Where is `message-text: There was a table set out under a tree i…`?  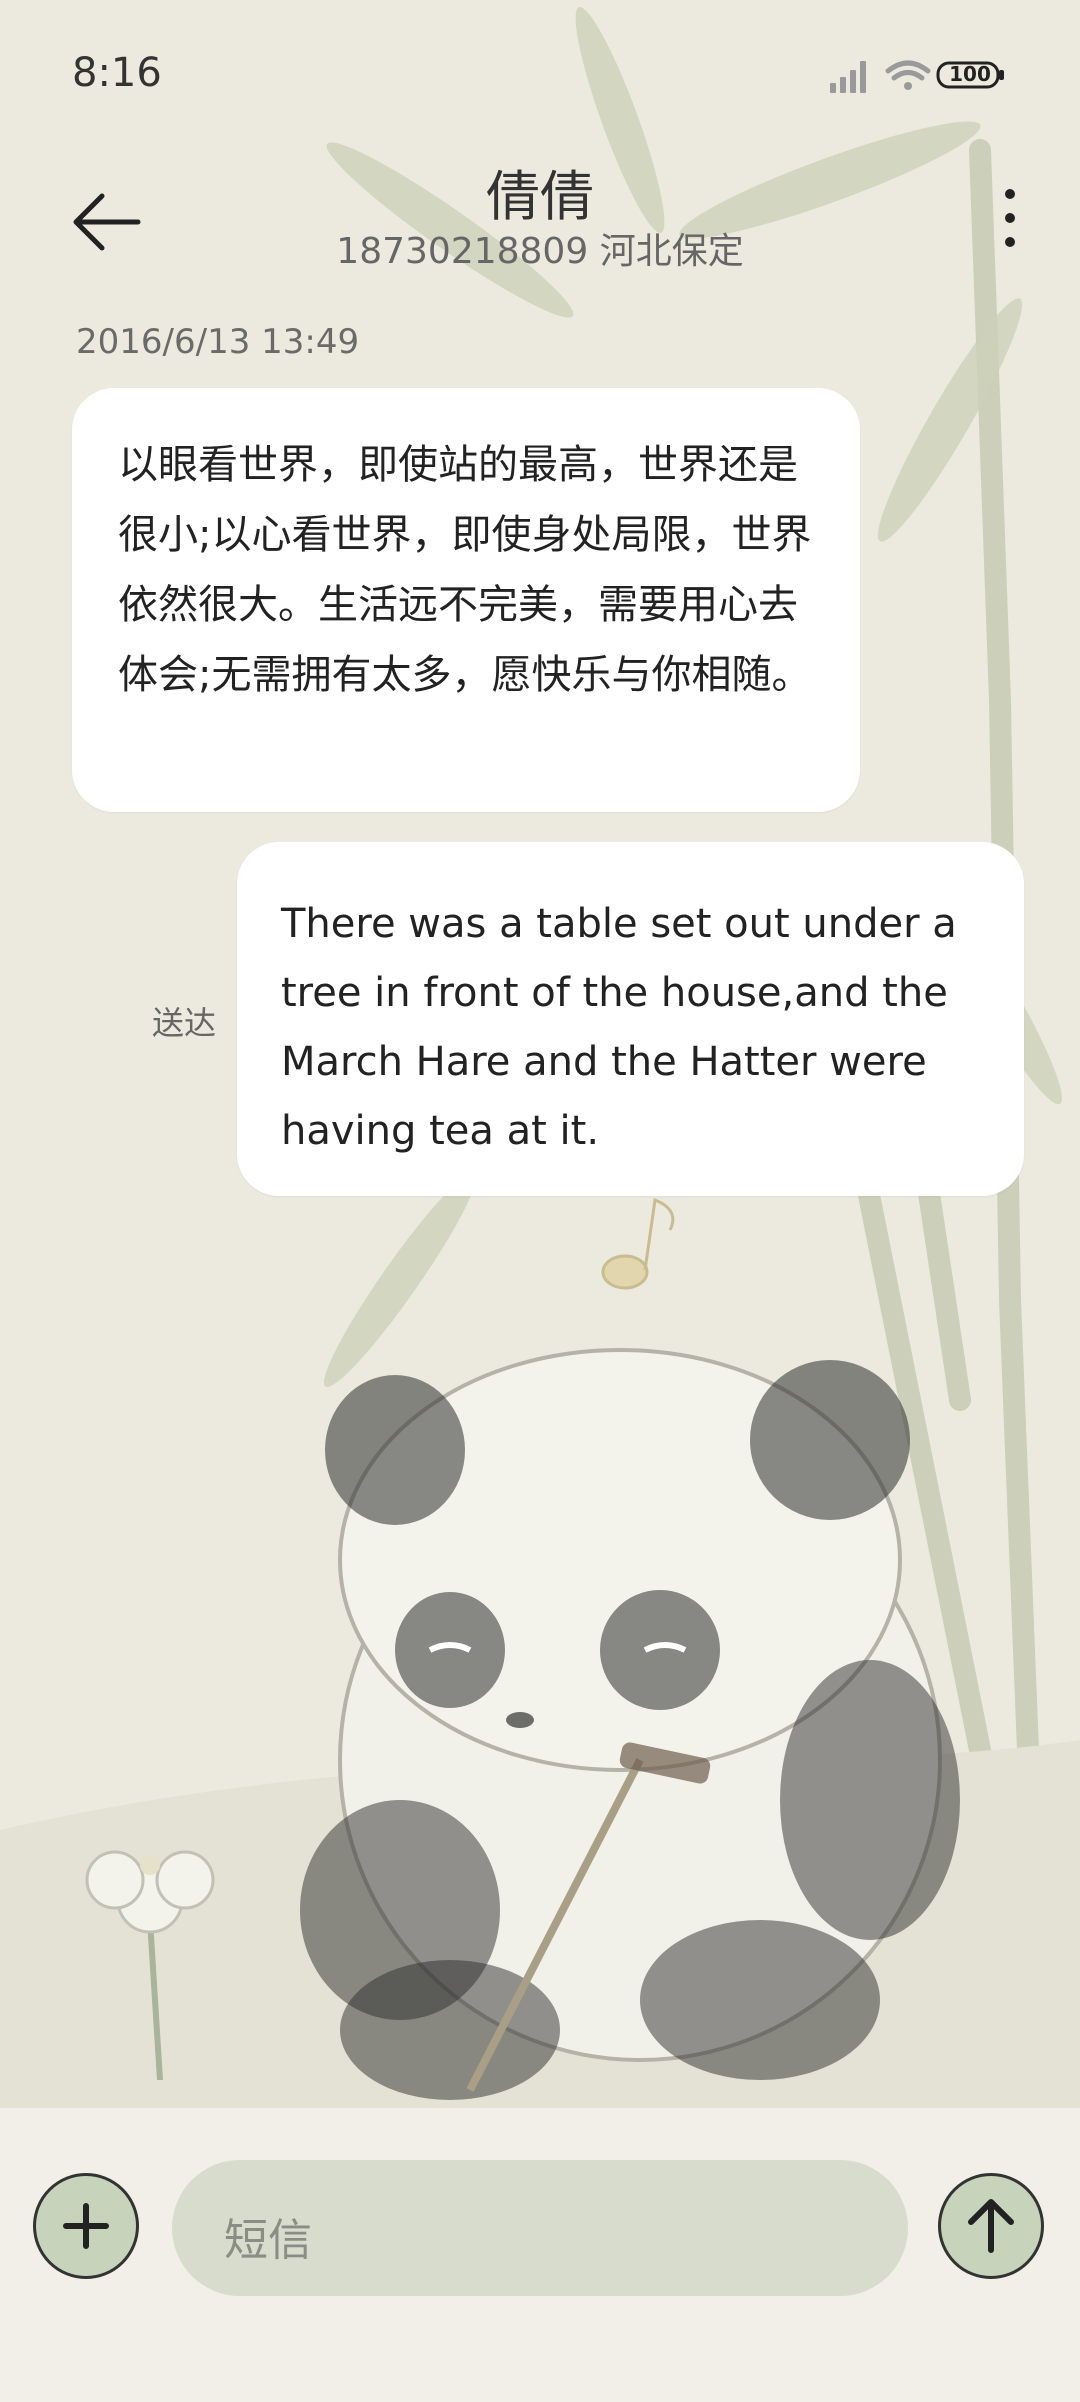 message-text: There was a table set out under a tree i… is located at coordinates (619, 1027).